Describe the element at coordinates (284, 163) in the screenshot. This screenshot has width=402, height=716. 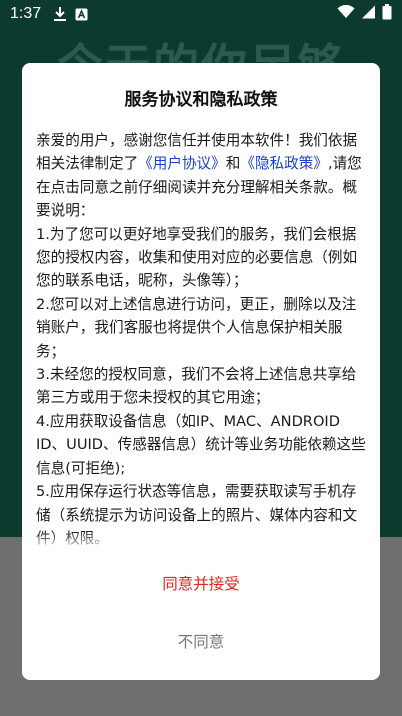
I see `privacy-policy-link: 《隐私政策》` at that location.